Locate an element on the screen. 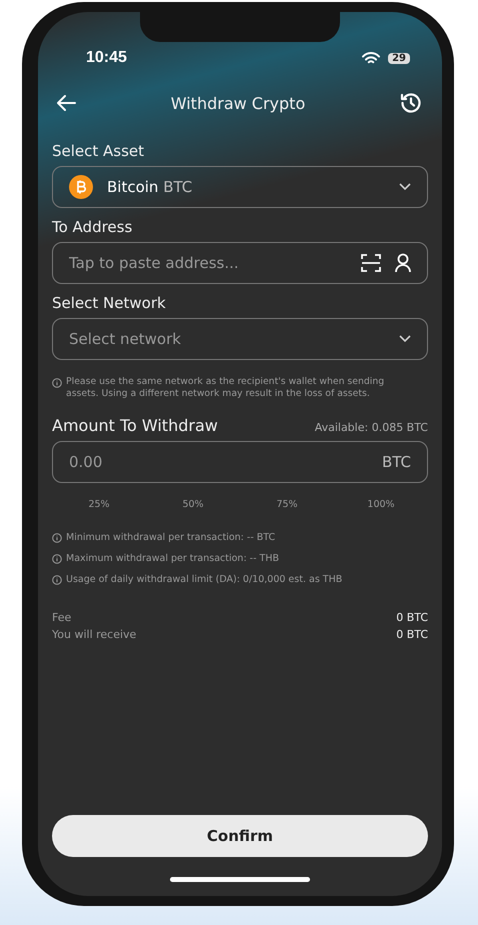 Image resolution: width=478 pixels, height=925 pixels. wifi-icon is located at coordinates (371, 58).